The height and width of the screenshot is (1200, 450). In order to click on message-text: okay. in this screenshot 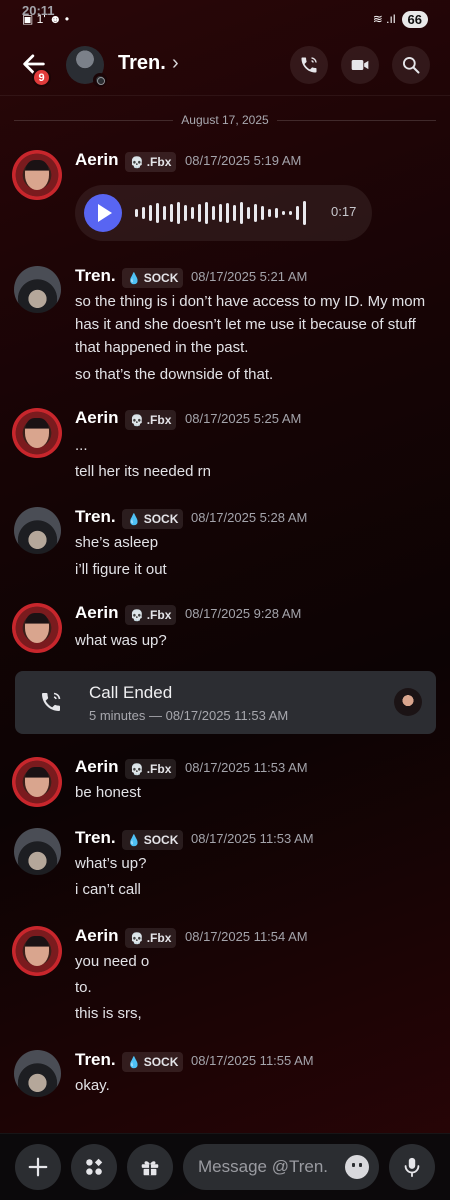, I will do `click(92, 1085)`.